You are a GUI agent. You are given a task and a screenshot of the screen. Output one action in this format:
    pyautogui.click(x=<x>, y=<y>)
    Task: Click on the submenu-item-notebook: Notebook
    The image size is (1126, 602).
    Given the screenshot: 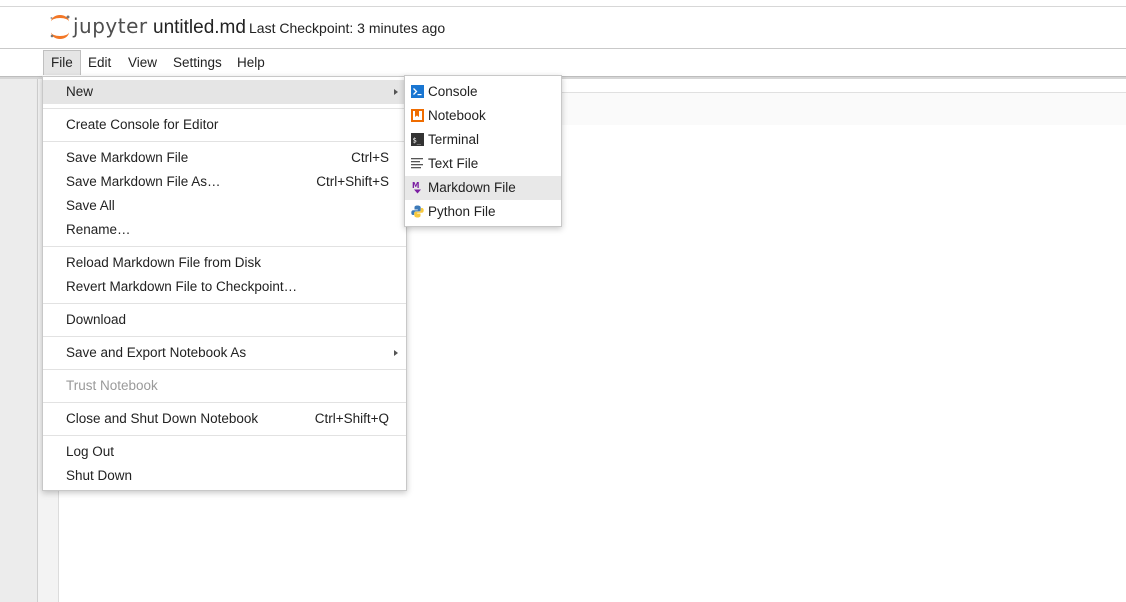 What is the action you would take?
    pyautogui.click(x=483, y=116)
    